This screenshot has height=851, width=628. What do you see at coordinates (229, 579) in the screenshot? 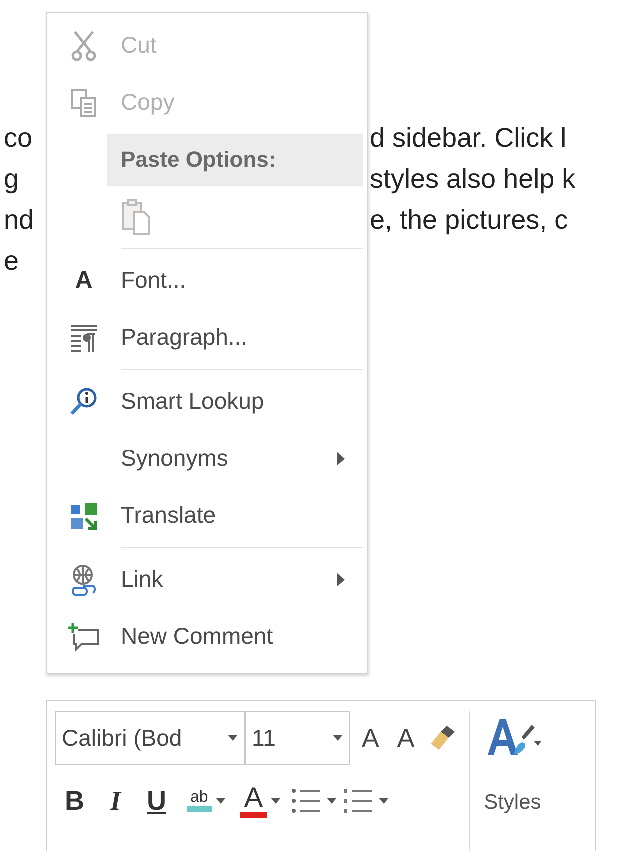
I see `menu-item: Link` at bounding box center [229, 579].